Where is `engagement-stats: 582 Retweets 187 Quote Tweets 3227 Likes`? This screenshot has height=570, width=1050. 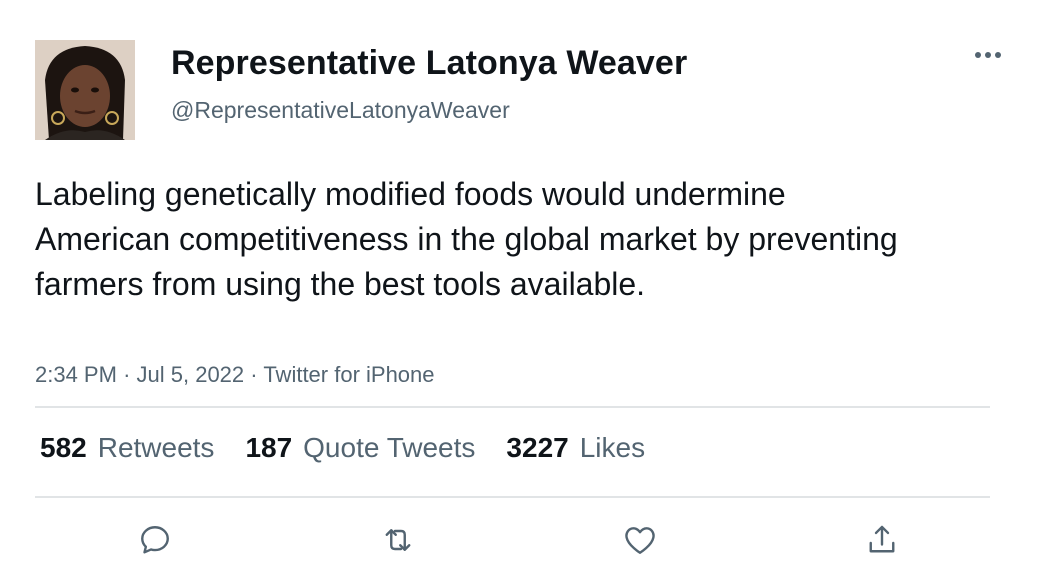 engagement-stats: 582 Retweets 187 Quote Tweets 3227 Likes is located at coordinates (358, 448).